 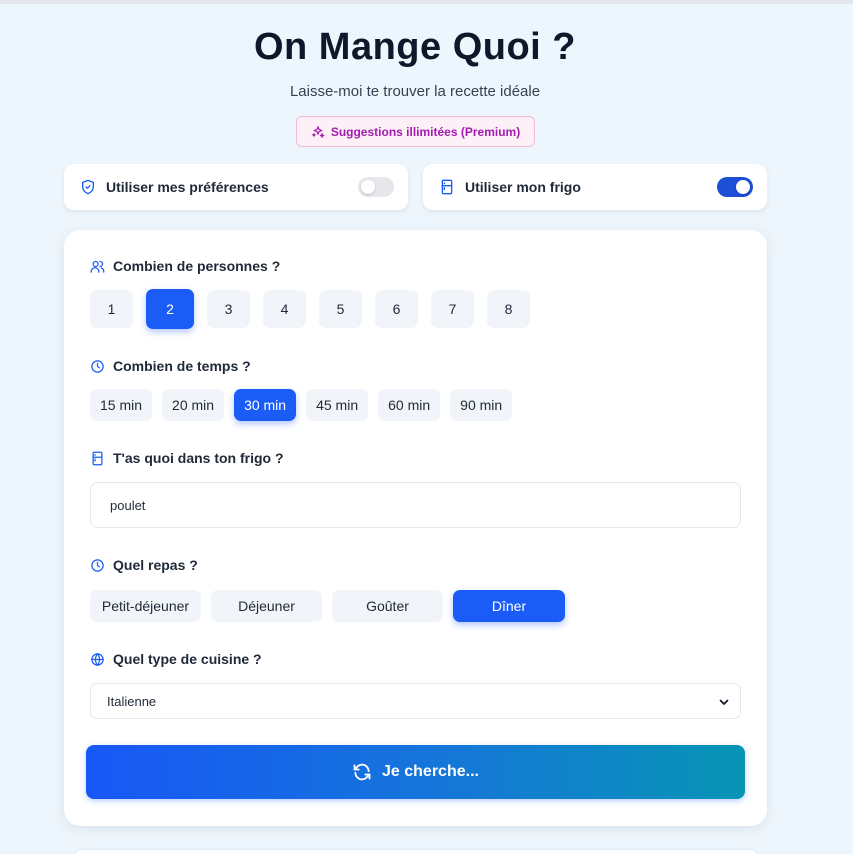 What do you see at coordinates (509, 606) in the screenshot?
I see `meal-option-dinner: Dîner` at bounding box center [509, 606].